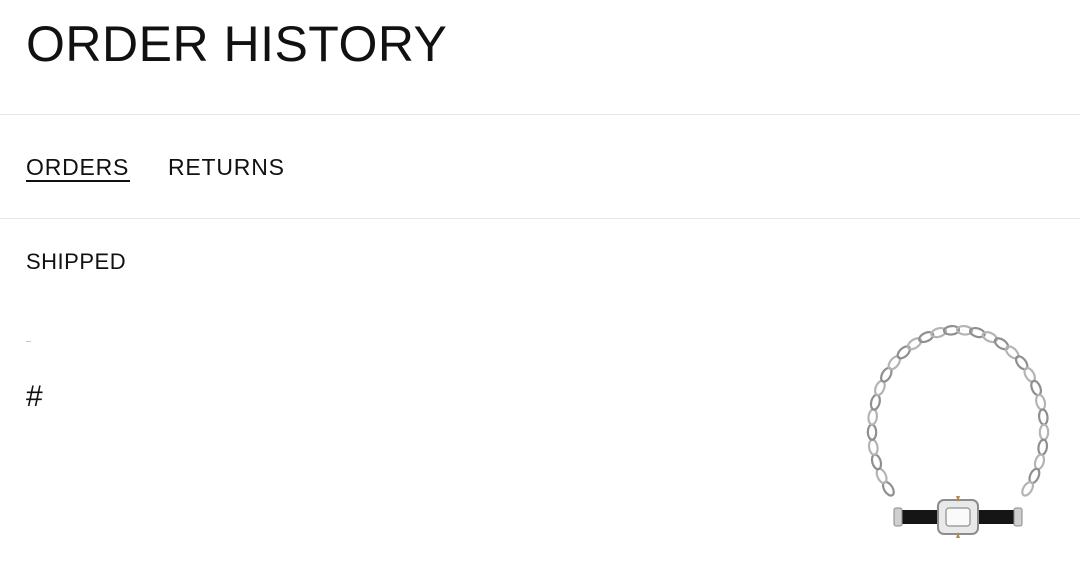 The width and height of the screenshot is (1080, 588). Describe the element at coordinates (237, 44) in the screenshot. I see `page-title: ORDER HISTORY` at that location.